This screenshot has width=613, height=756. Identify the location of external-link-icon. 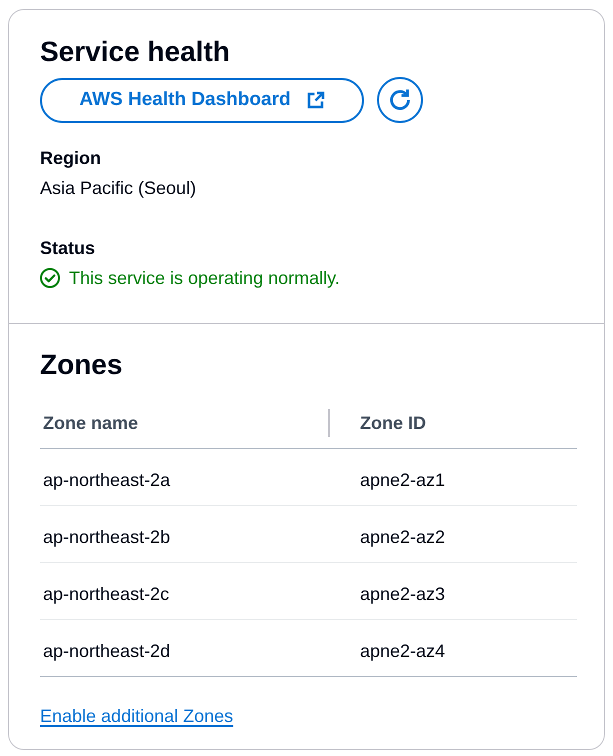
(315, 100).